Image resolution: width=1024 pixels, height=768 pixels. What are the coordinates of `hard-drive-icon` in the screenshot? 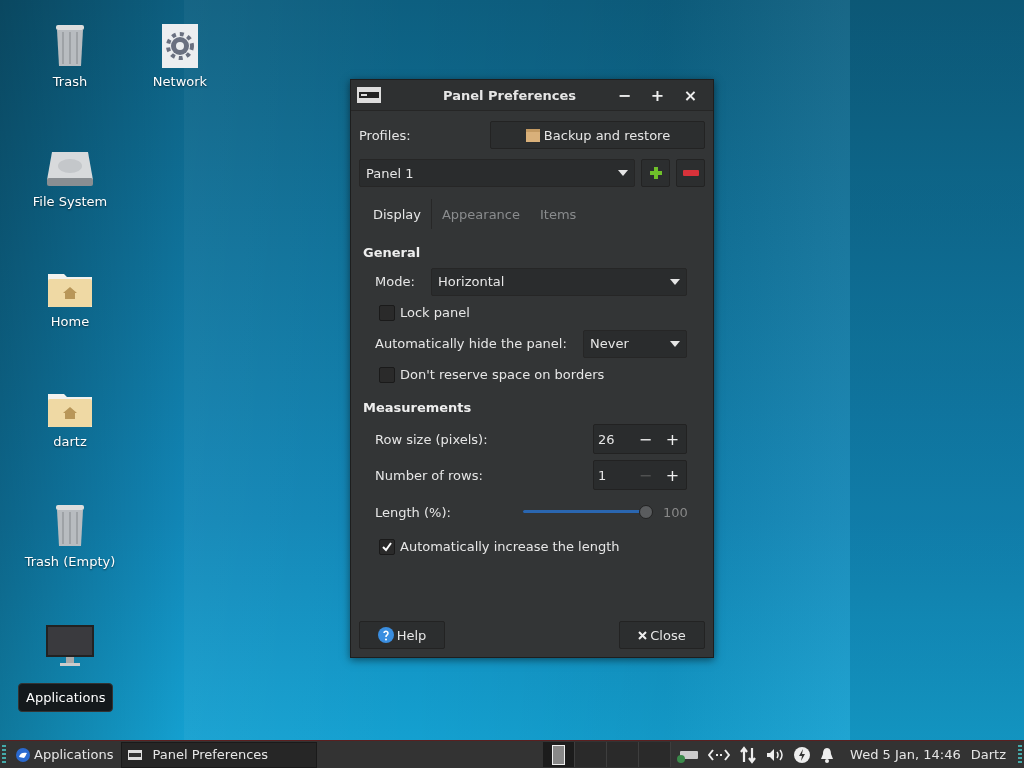 It's located at (70, 169).